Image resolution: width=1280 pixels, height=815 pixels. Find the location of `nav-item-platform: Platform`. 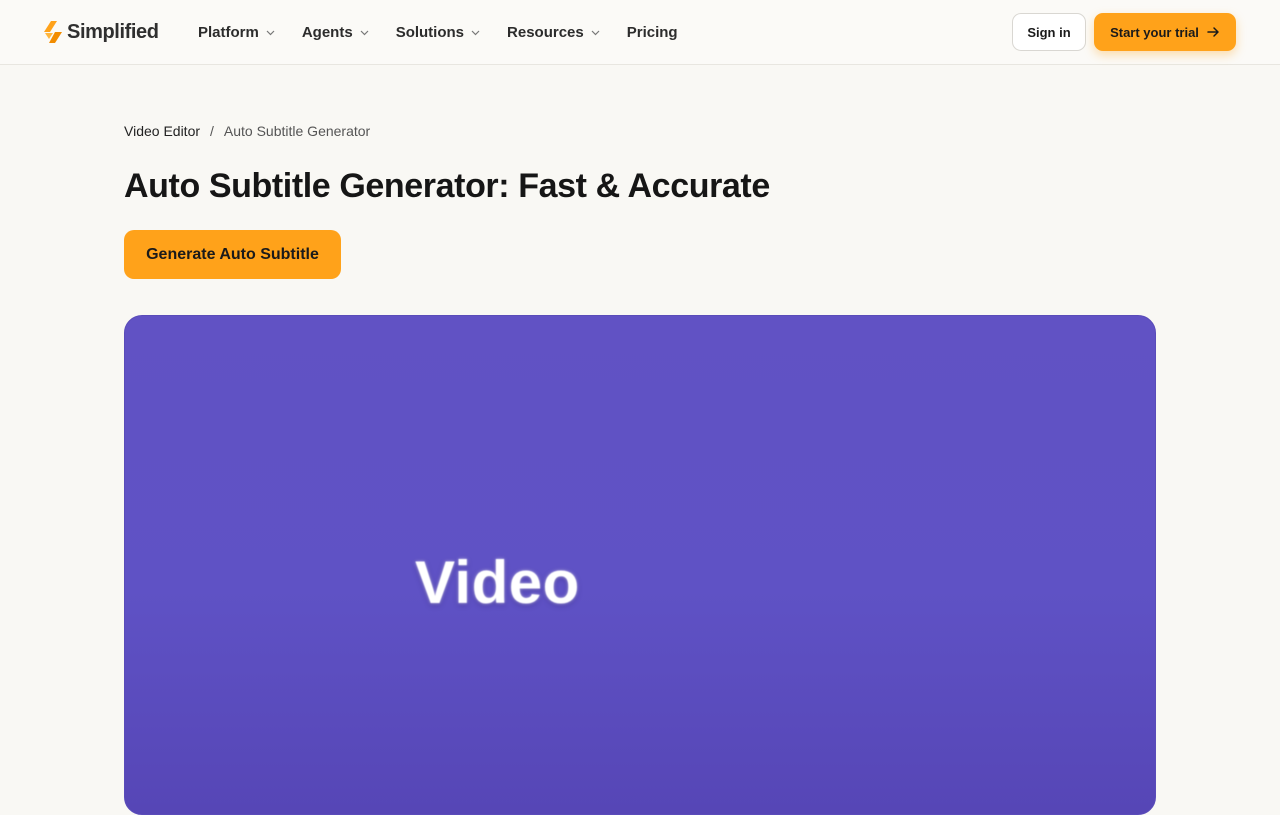

nav-item-platform: Platform is located at coordinates (236, 32).